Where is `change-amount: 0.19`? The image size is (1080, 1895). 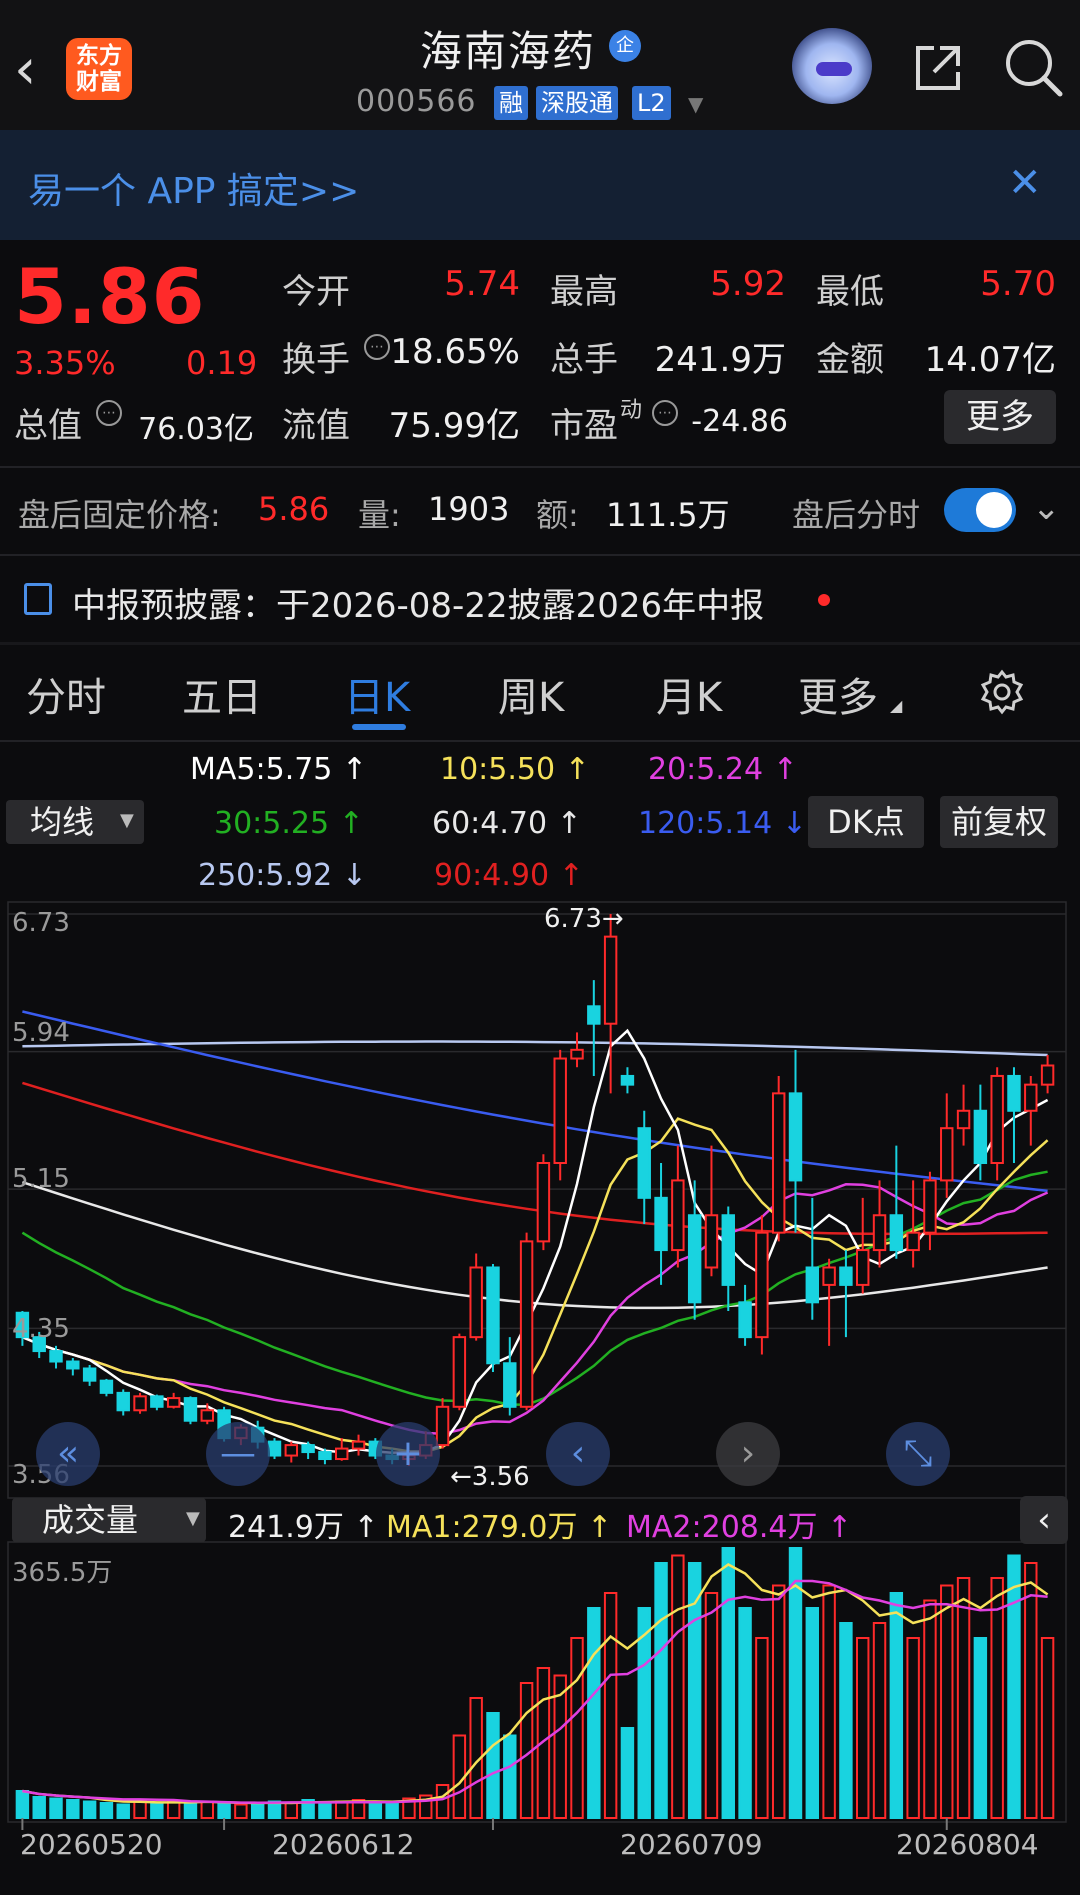 change-amount: 0.19 is located at coordinates (222, 363).